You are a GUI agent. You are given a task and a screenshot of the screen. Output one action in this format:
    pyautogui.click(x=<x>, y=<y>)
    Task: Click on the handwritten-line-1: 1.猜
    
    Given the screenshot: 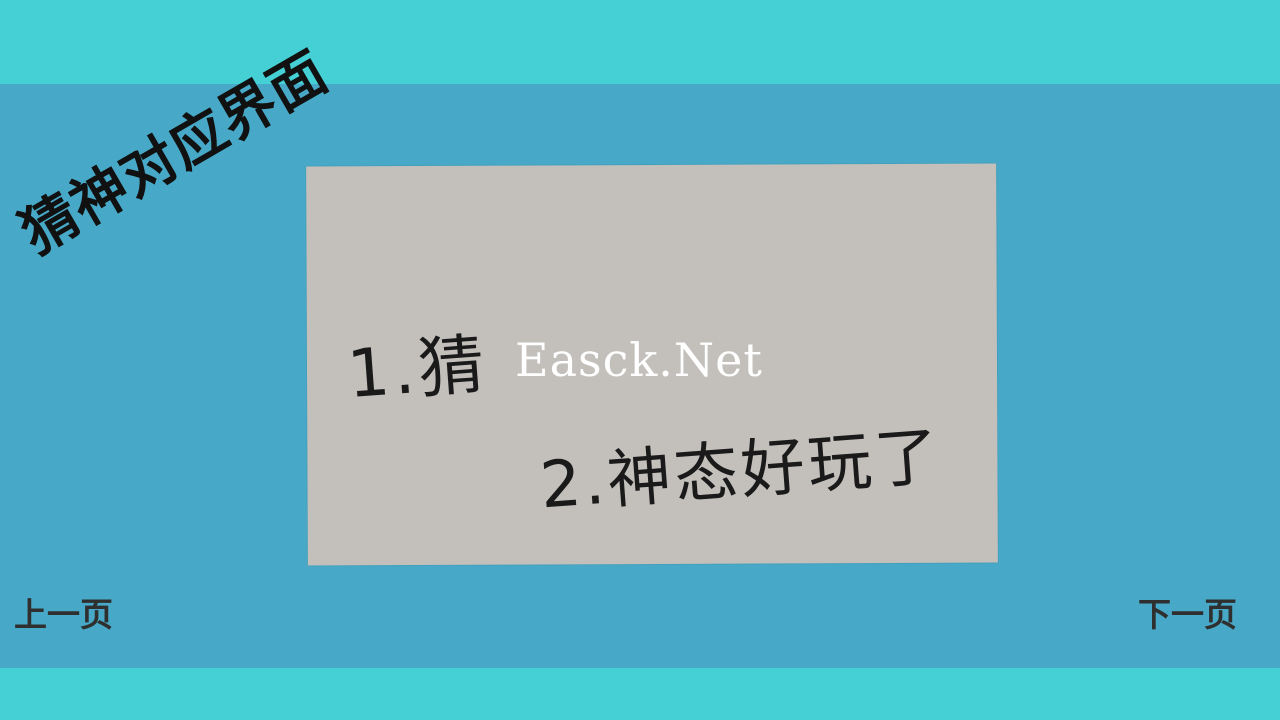 What is the action you would take?
    pyautogui.click(x=418, y=369)
    